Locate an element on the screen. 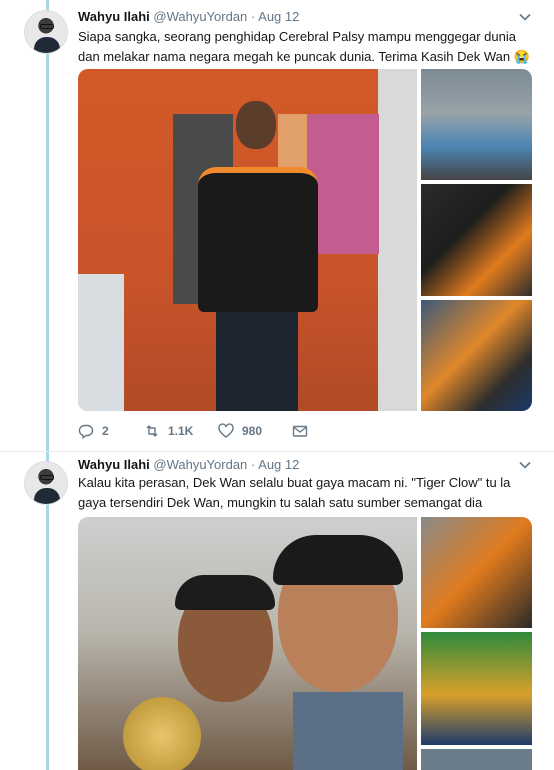 The height and width of the screenshot is (770, 554). envelope-icon is located at coordinates (300, 431).